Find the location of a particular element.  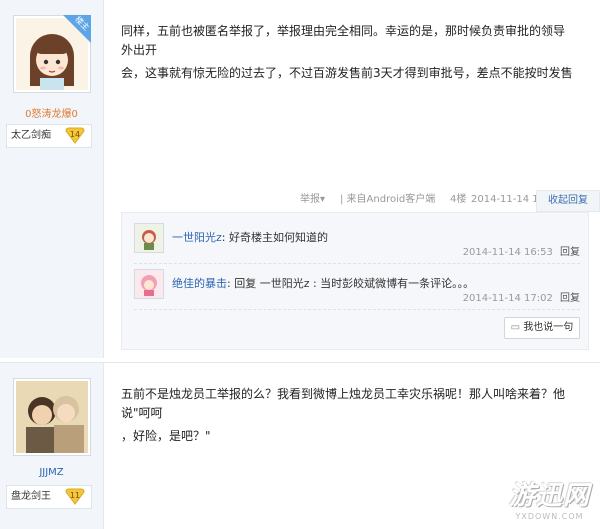

watermark-text: 游迅网 is located at coordinates (549, 496).